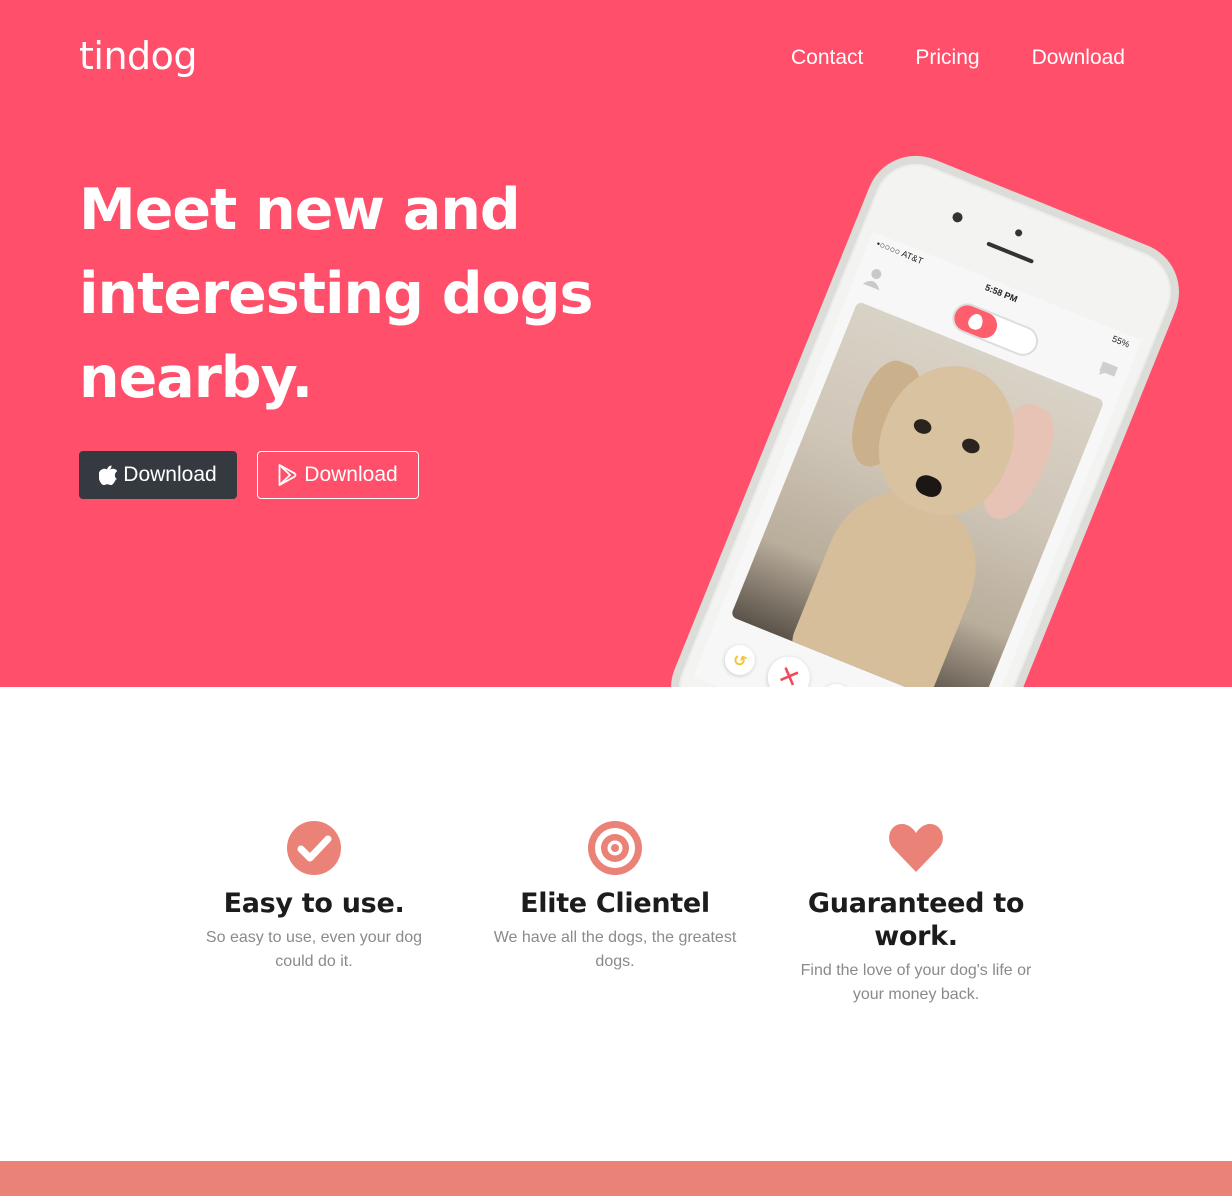 Image resolution: width=1232 pixels, height=1196 pixels. I want to click on google-play-icon, so click(287, 475).